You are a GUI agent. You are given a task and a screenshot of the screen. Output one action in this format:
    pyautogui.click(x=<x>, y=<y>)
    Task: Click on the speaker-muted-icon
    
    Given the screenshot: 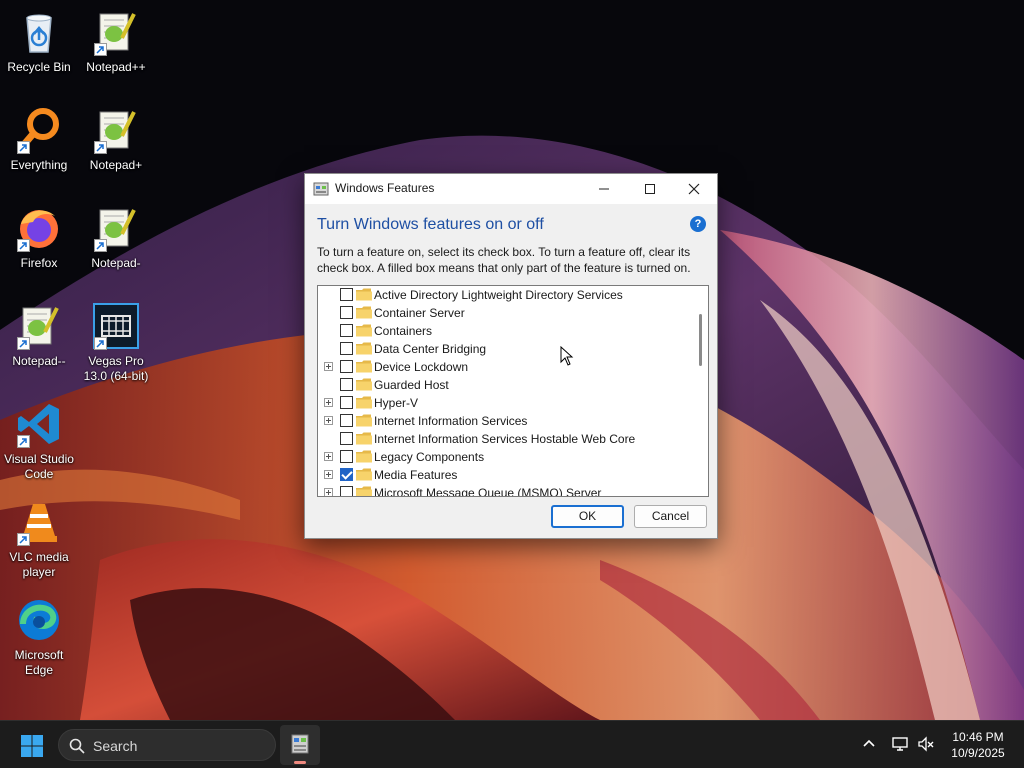 What is the action you would take?
    pyautogui.click(x=926, y=744)
    